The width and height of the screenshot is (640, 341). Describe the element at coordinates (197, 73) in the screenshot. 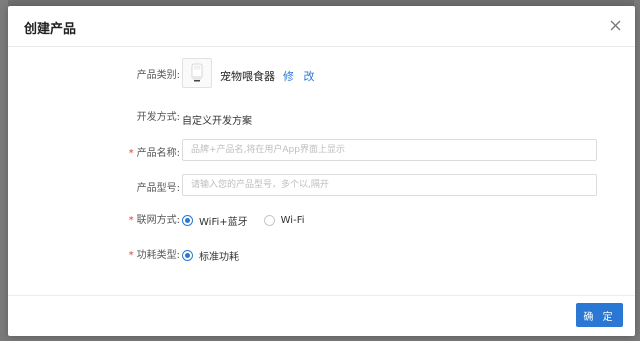

I see `pet-feeder-icon` at that location.